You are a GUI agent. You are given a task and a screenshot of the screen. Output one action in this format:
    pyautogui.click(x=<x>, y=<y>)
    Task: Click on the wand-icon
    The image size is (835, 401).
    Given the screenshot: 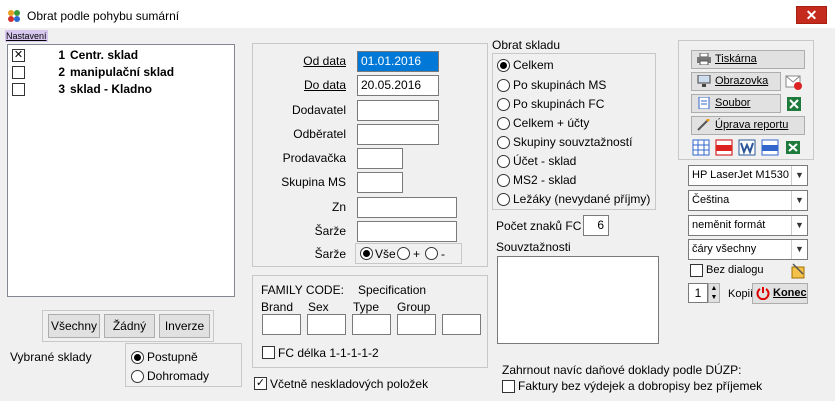 What is the action you would take?
    pyautogui.click(x=703, y=125)
    